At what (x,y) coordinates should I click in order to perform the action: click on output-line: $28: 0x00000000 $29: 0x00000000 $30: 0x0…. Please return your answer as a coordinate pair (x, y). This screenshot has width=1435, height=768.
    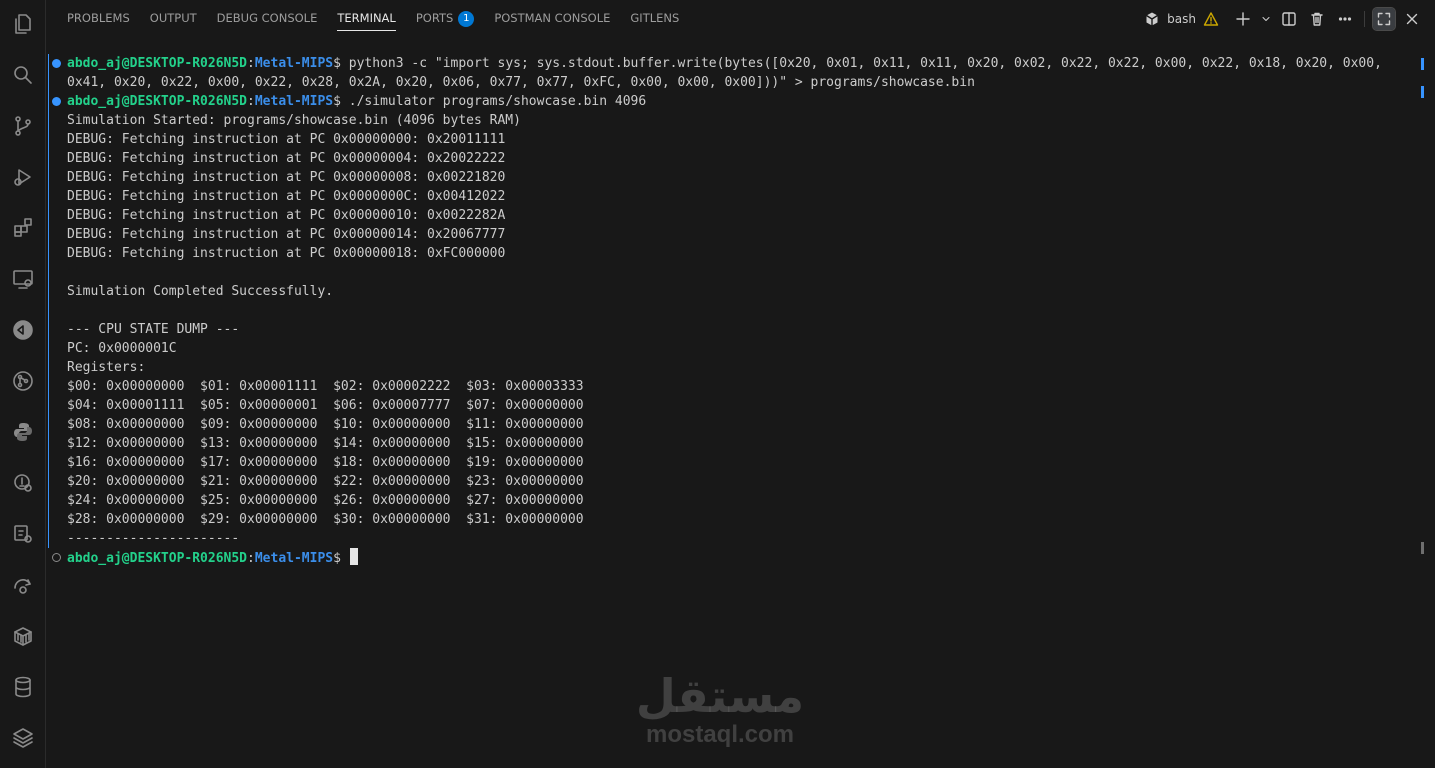
    Looking at the image, I should click on (325, 519).